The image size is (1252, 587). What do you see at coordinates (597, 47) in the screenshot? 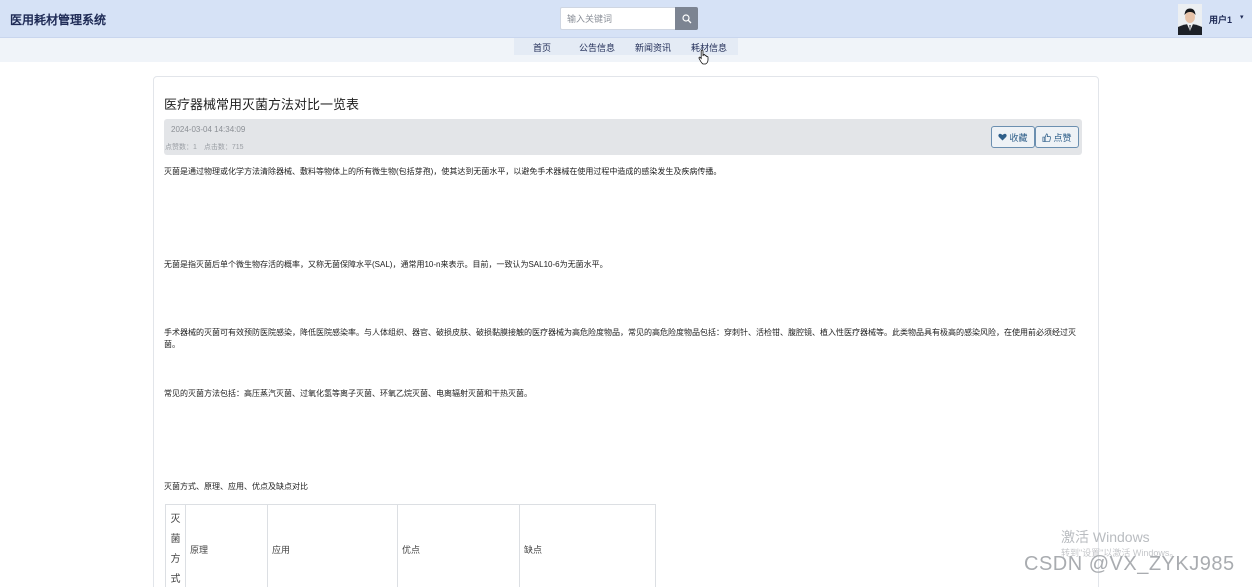
I see `nav-item-announcements: 公告信息` at bounding box center [597, 47].